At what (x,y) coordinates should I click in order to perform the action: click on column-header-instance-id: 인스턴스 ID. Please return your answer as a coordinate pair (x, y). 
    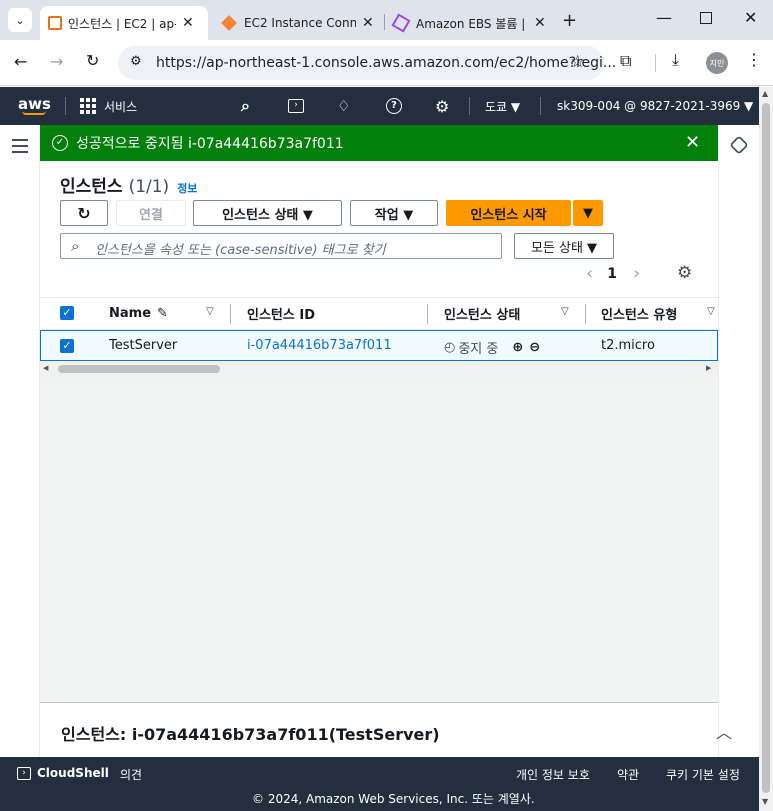
    Looking at the image, I should click on (281, 313).